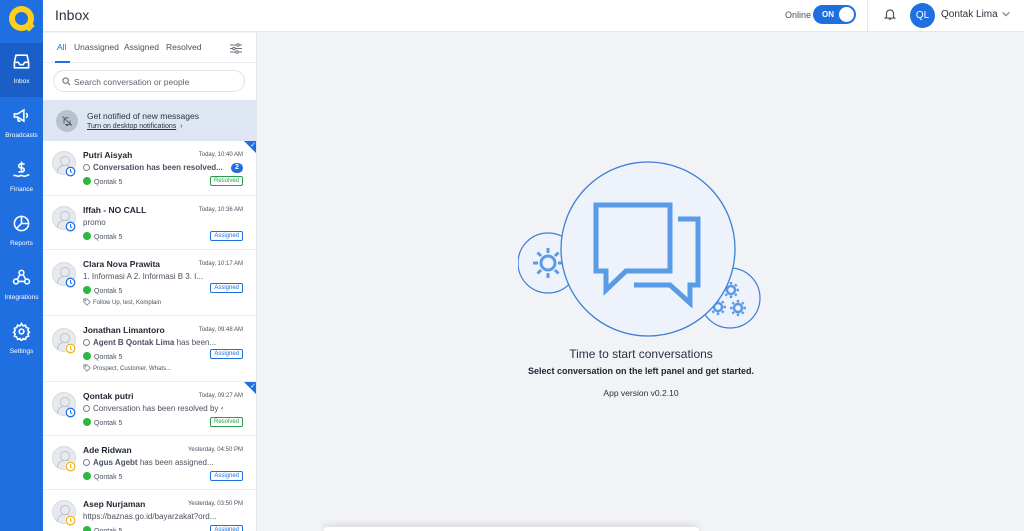 The height and width of the screenshot is (531, 1024). I want to click on tab-assigned: Assigned, so click(141, 47).